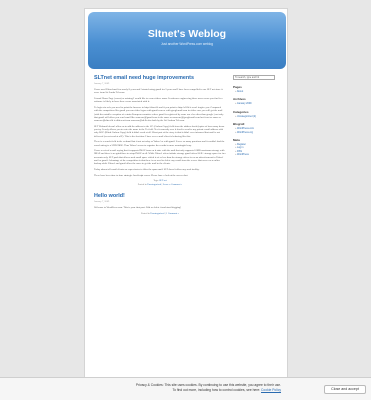  I want to click on comment-link: 1 Comment », so click(172, 213).